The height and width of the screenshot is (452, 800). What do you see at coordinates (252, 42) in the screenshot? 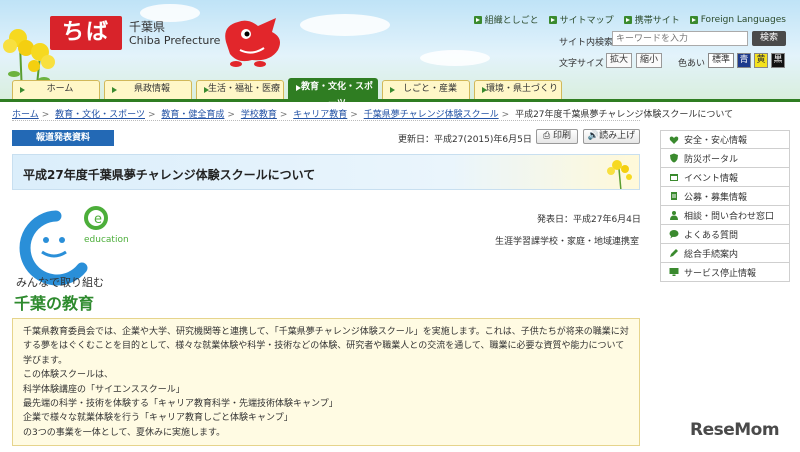
I see `mascot-chiba-kun-icon` at bounding box center [252, 42].